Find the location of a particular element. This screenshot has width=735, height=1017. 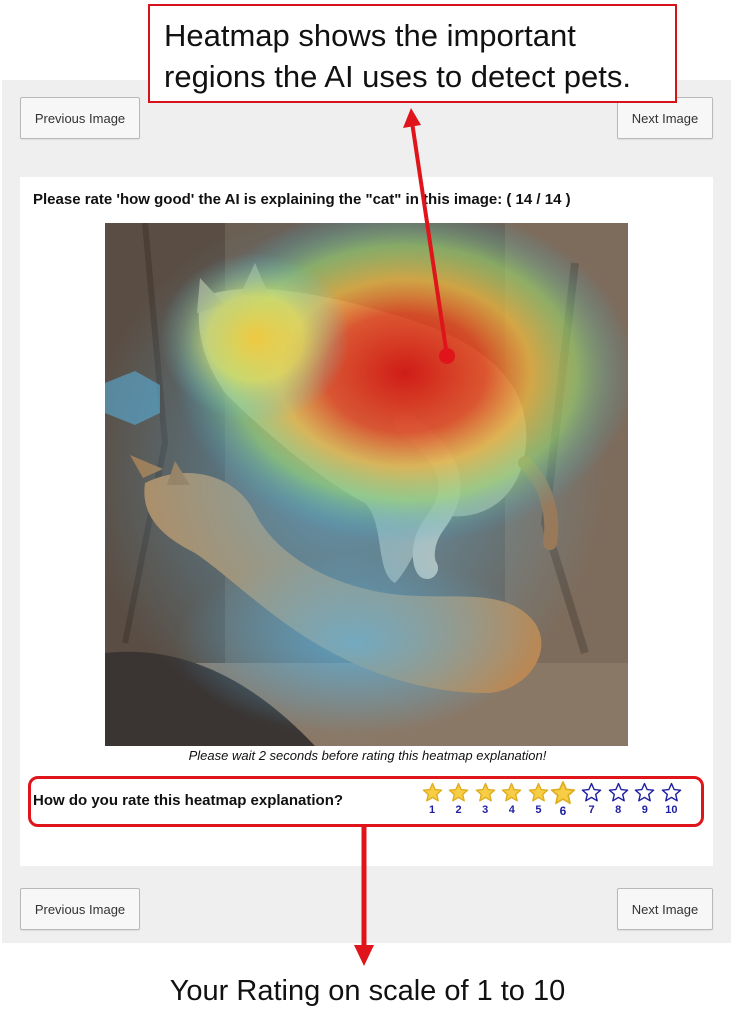

next-image-button-top: Next Image is located at coordinates (665, 118).